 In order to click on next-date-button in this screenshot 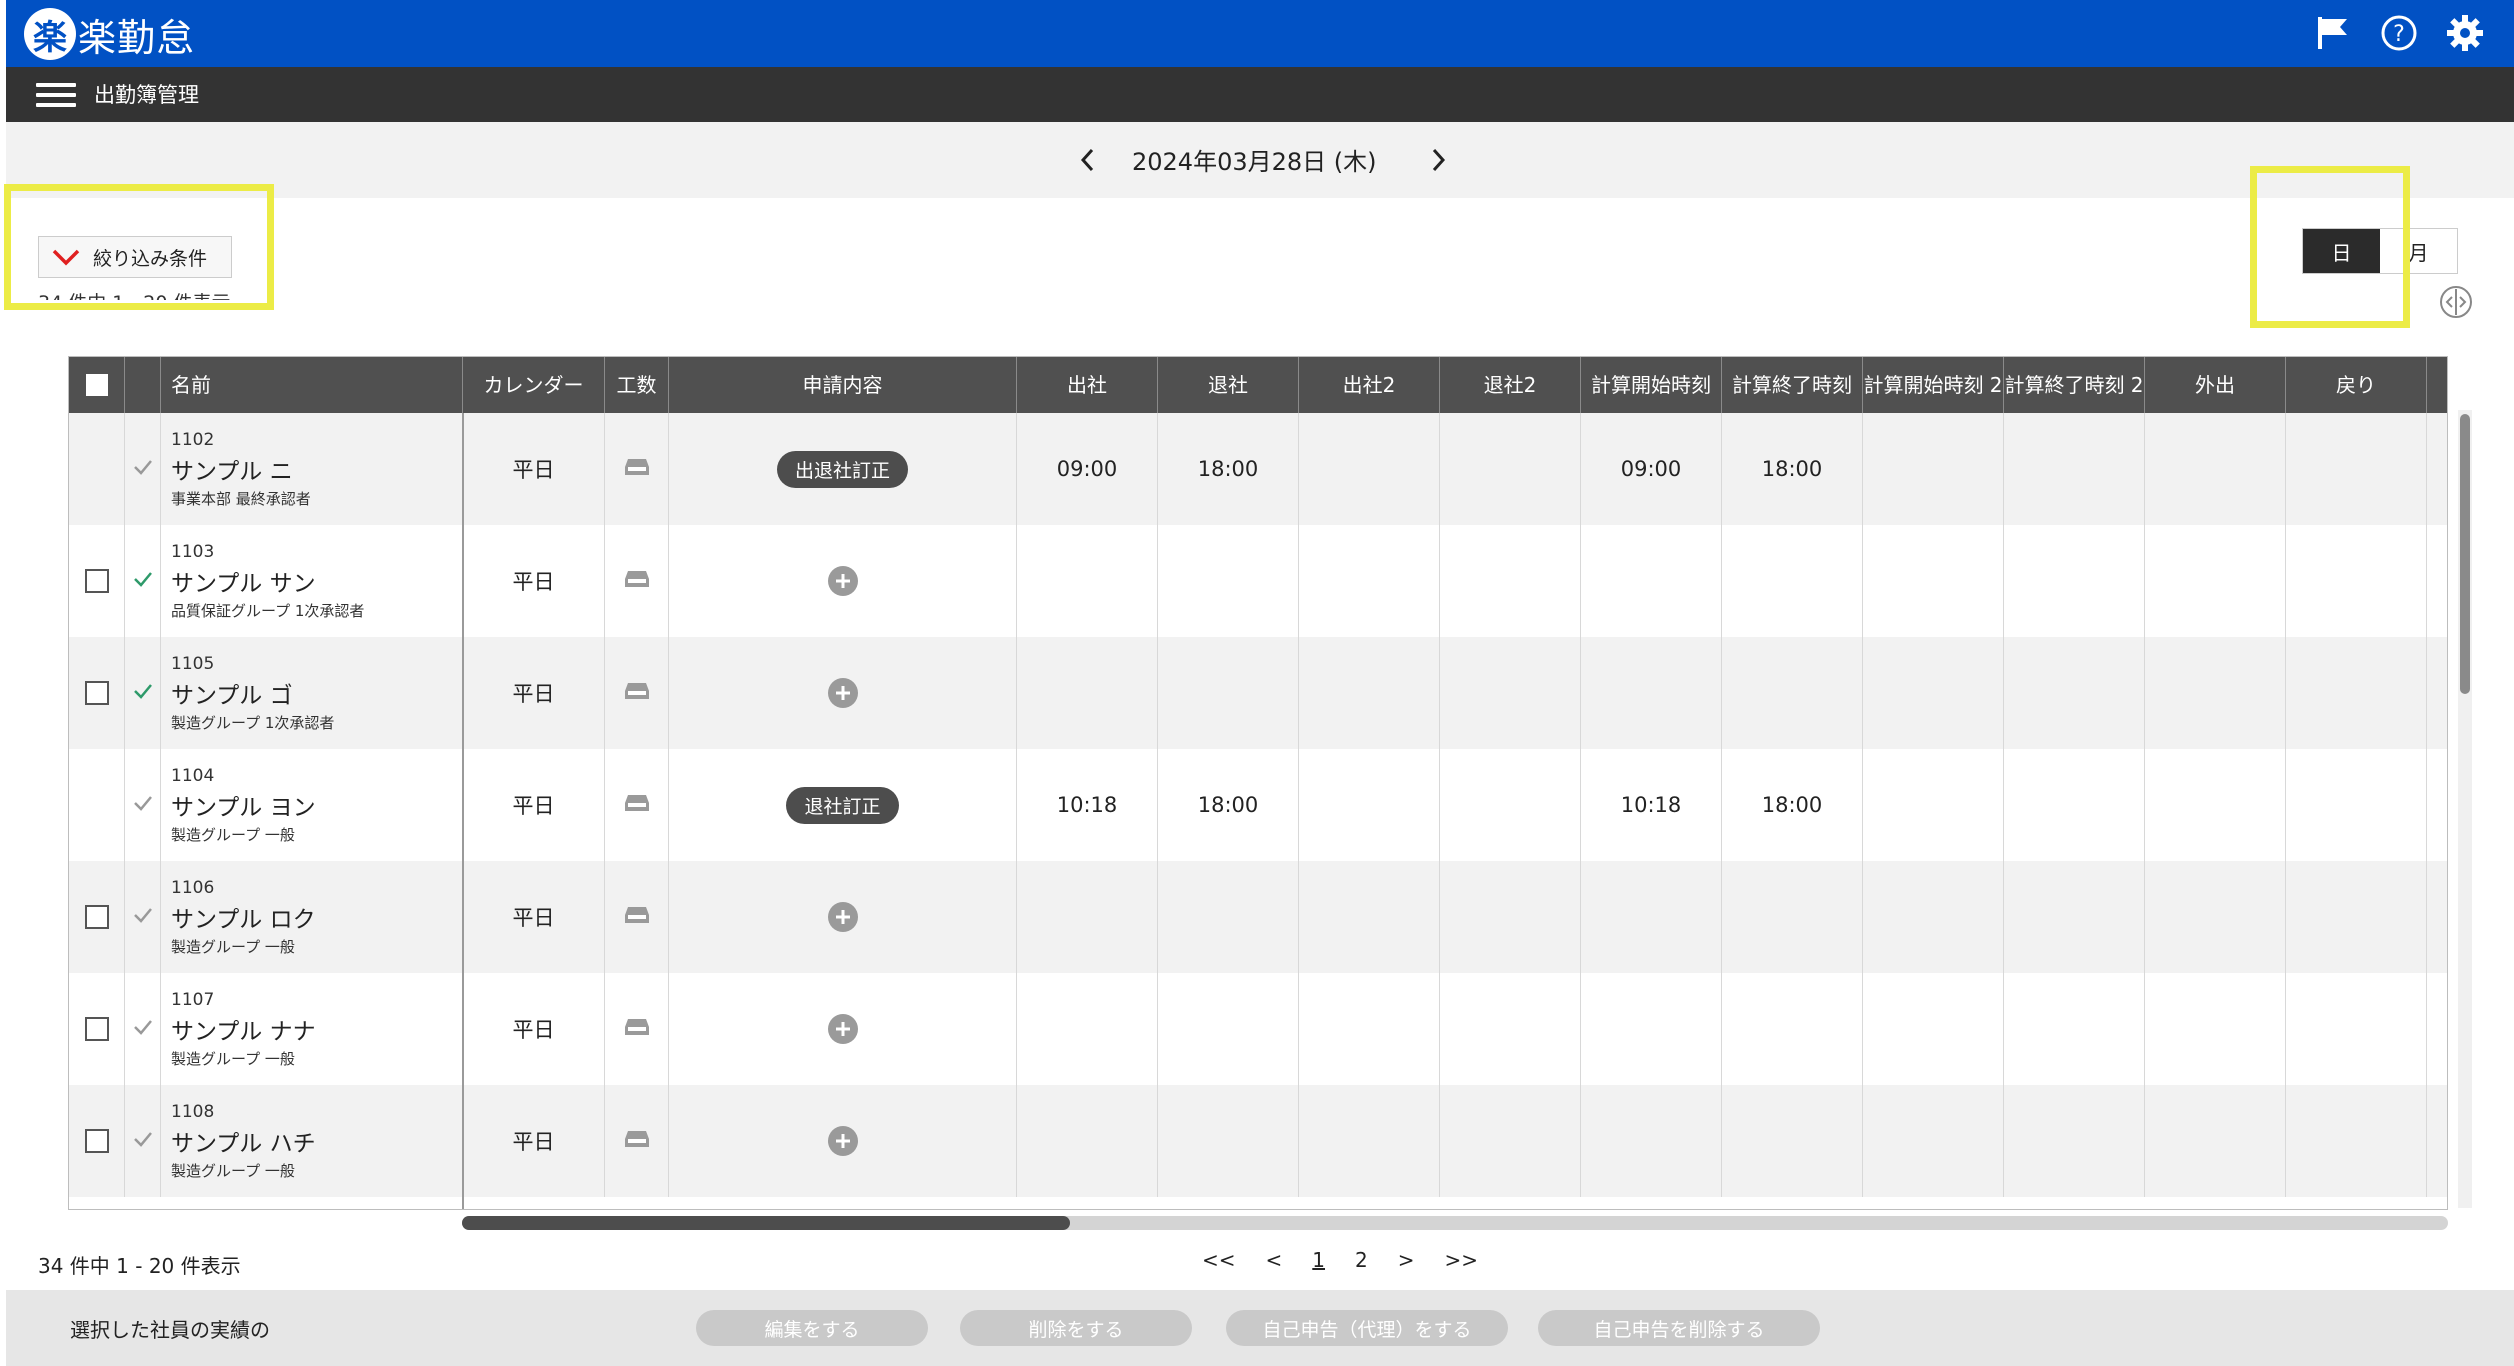, I will do `click(1439, 160)`.